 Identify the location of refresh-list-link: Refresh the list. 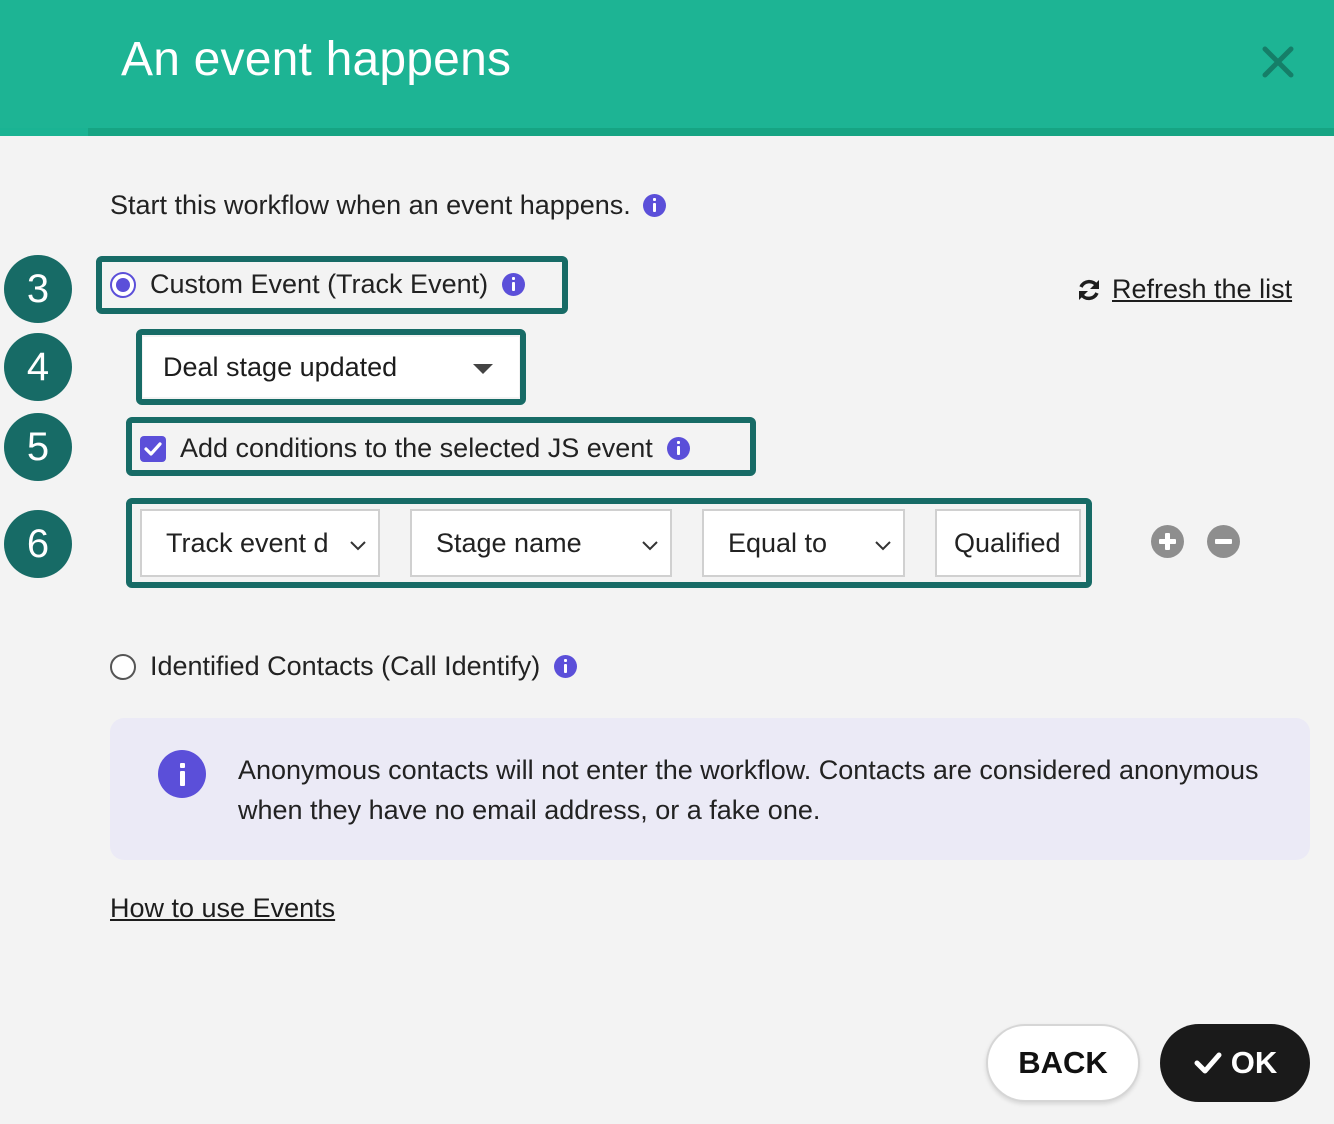
(1184, 289).